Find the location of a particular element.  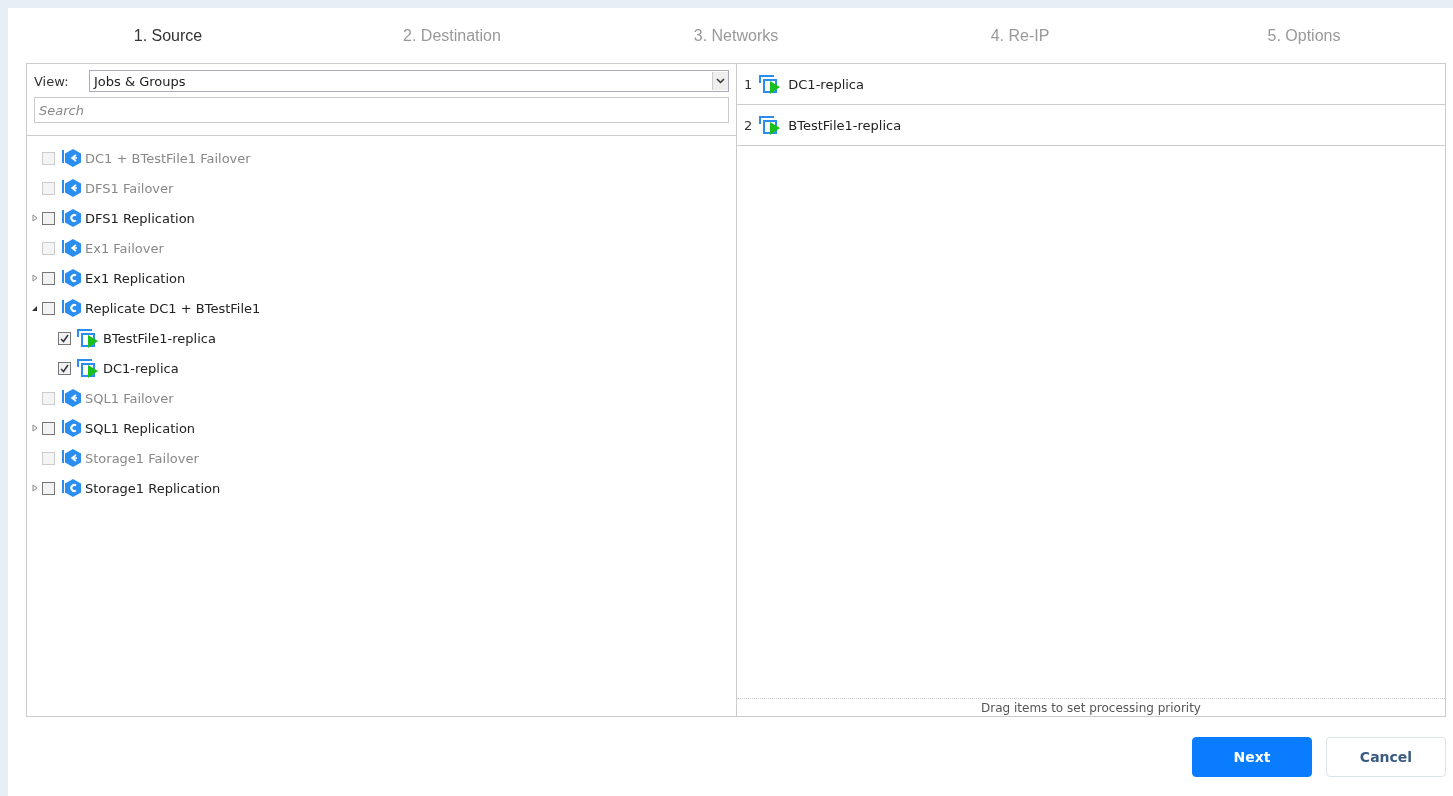

priority-number: 2 is located at coordinates (748, 125).